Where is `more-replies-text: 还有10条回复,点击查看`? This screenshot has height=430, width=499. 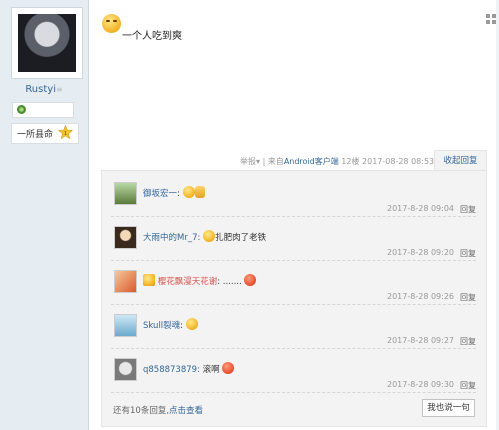 more-replies-text: 还有10条回复,点击查看 is located at coordinates (158, 410).